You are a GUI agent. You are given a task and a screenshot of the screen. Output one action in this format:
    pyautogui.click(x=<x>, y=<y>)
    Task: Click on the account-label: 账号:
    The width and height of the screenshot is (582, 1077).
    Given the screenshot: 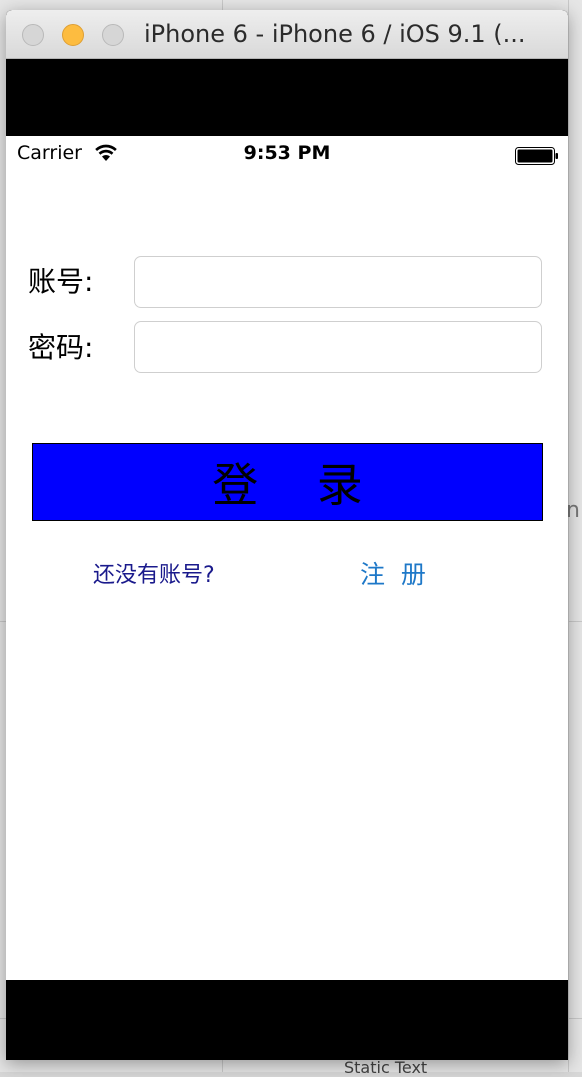 What is the action you would take?
    pyautogui.click(x=61, y=281)
    